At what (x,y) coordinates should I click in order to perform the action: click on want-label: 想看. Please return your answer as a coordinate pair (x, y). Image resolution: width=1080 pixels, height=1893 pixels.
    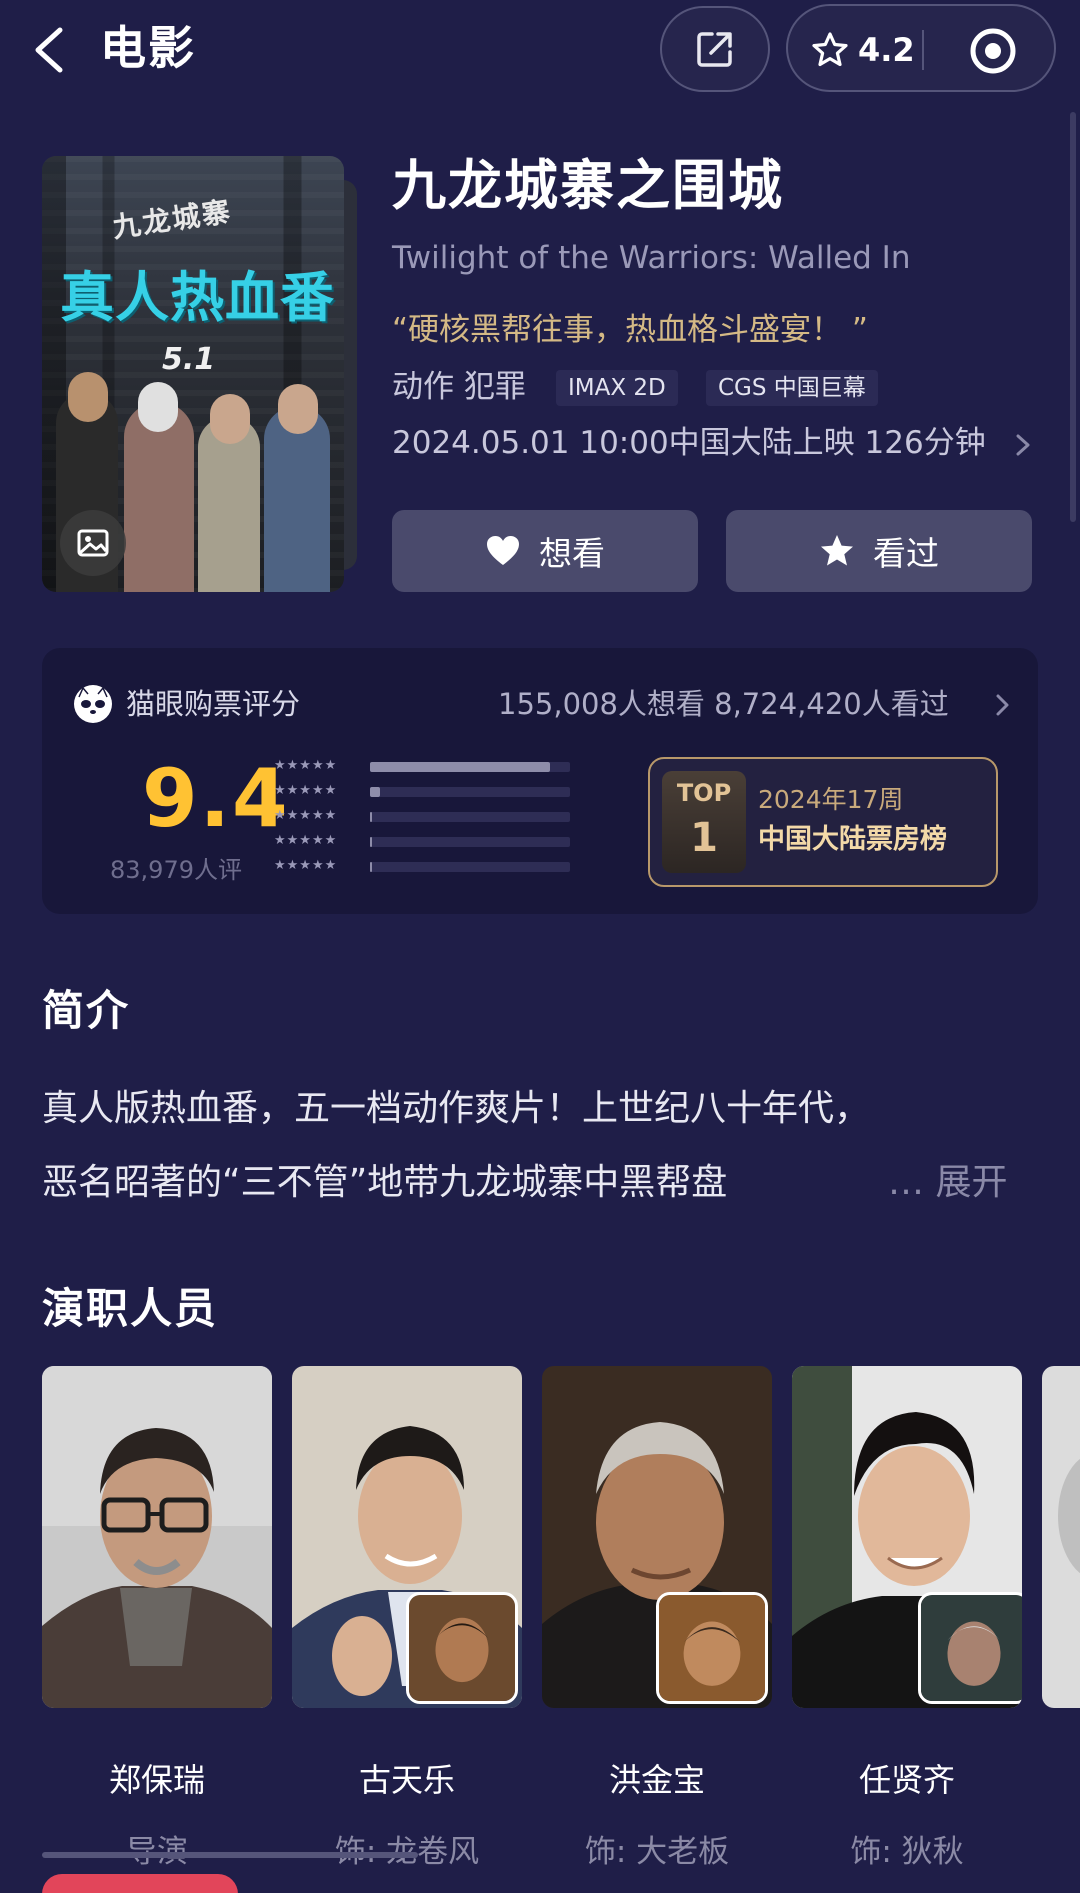
    Looking at the image, I should click on (572, 553).